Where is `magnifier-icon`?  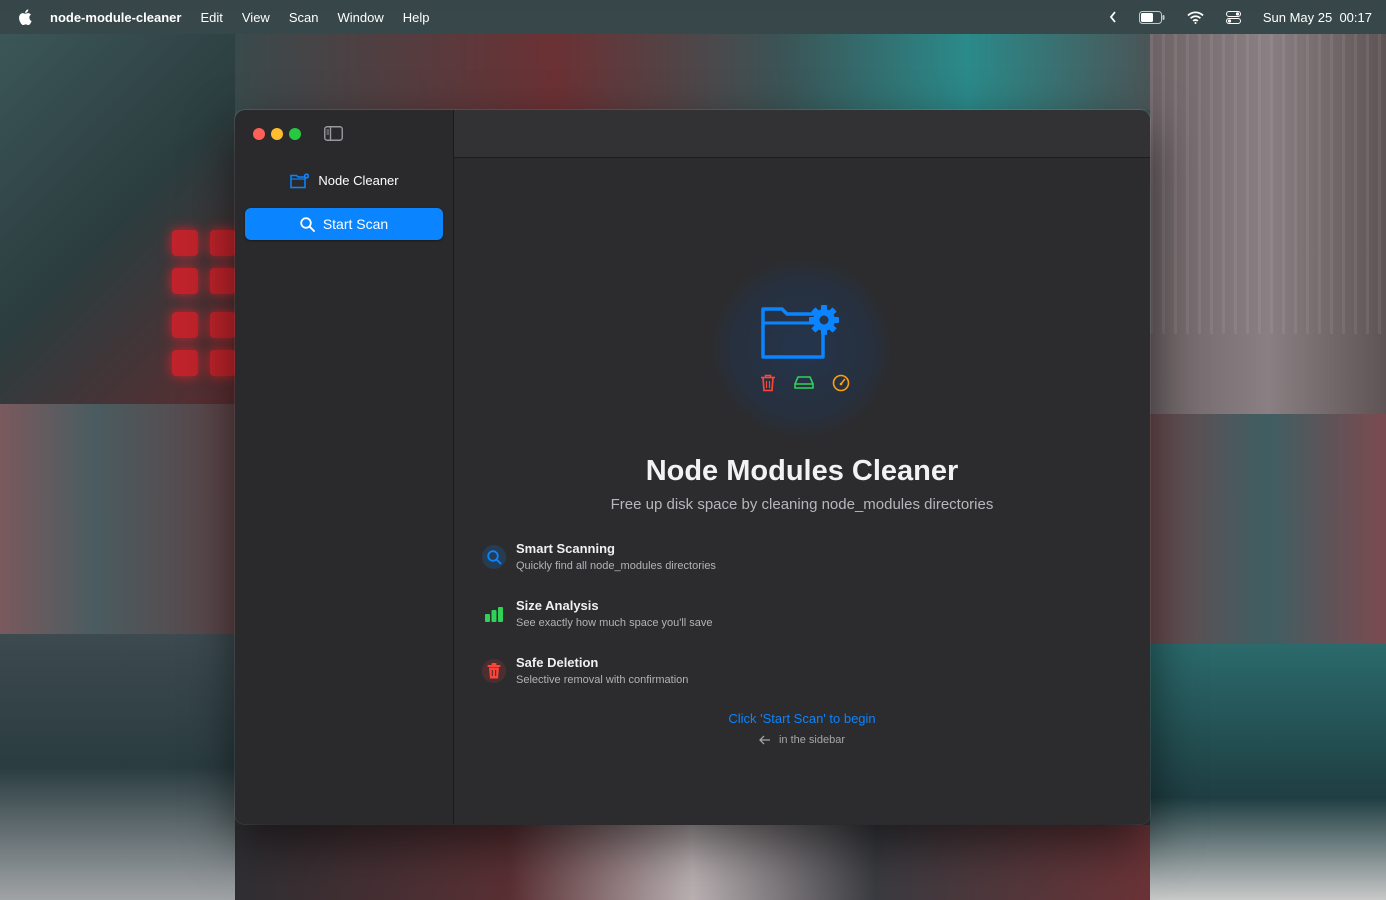 magnifier-icon is located at coordinates (494, 557).